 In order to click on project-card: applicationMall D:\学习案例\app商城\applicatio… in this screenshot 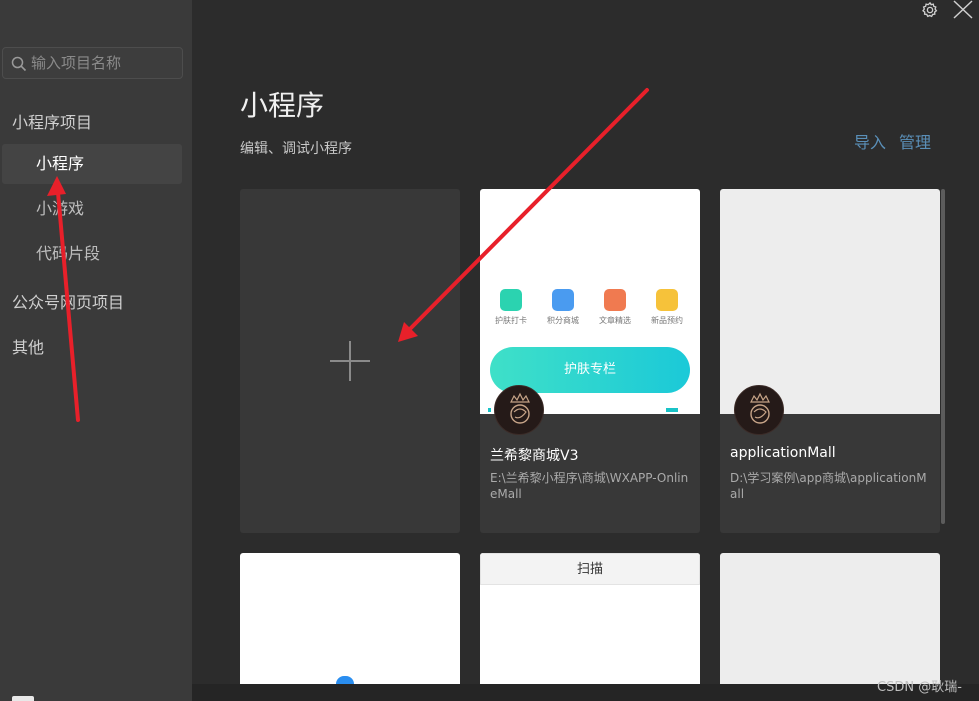, I will do `click(830, 361)`.